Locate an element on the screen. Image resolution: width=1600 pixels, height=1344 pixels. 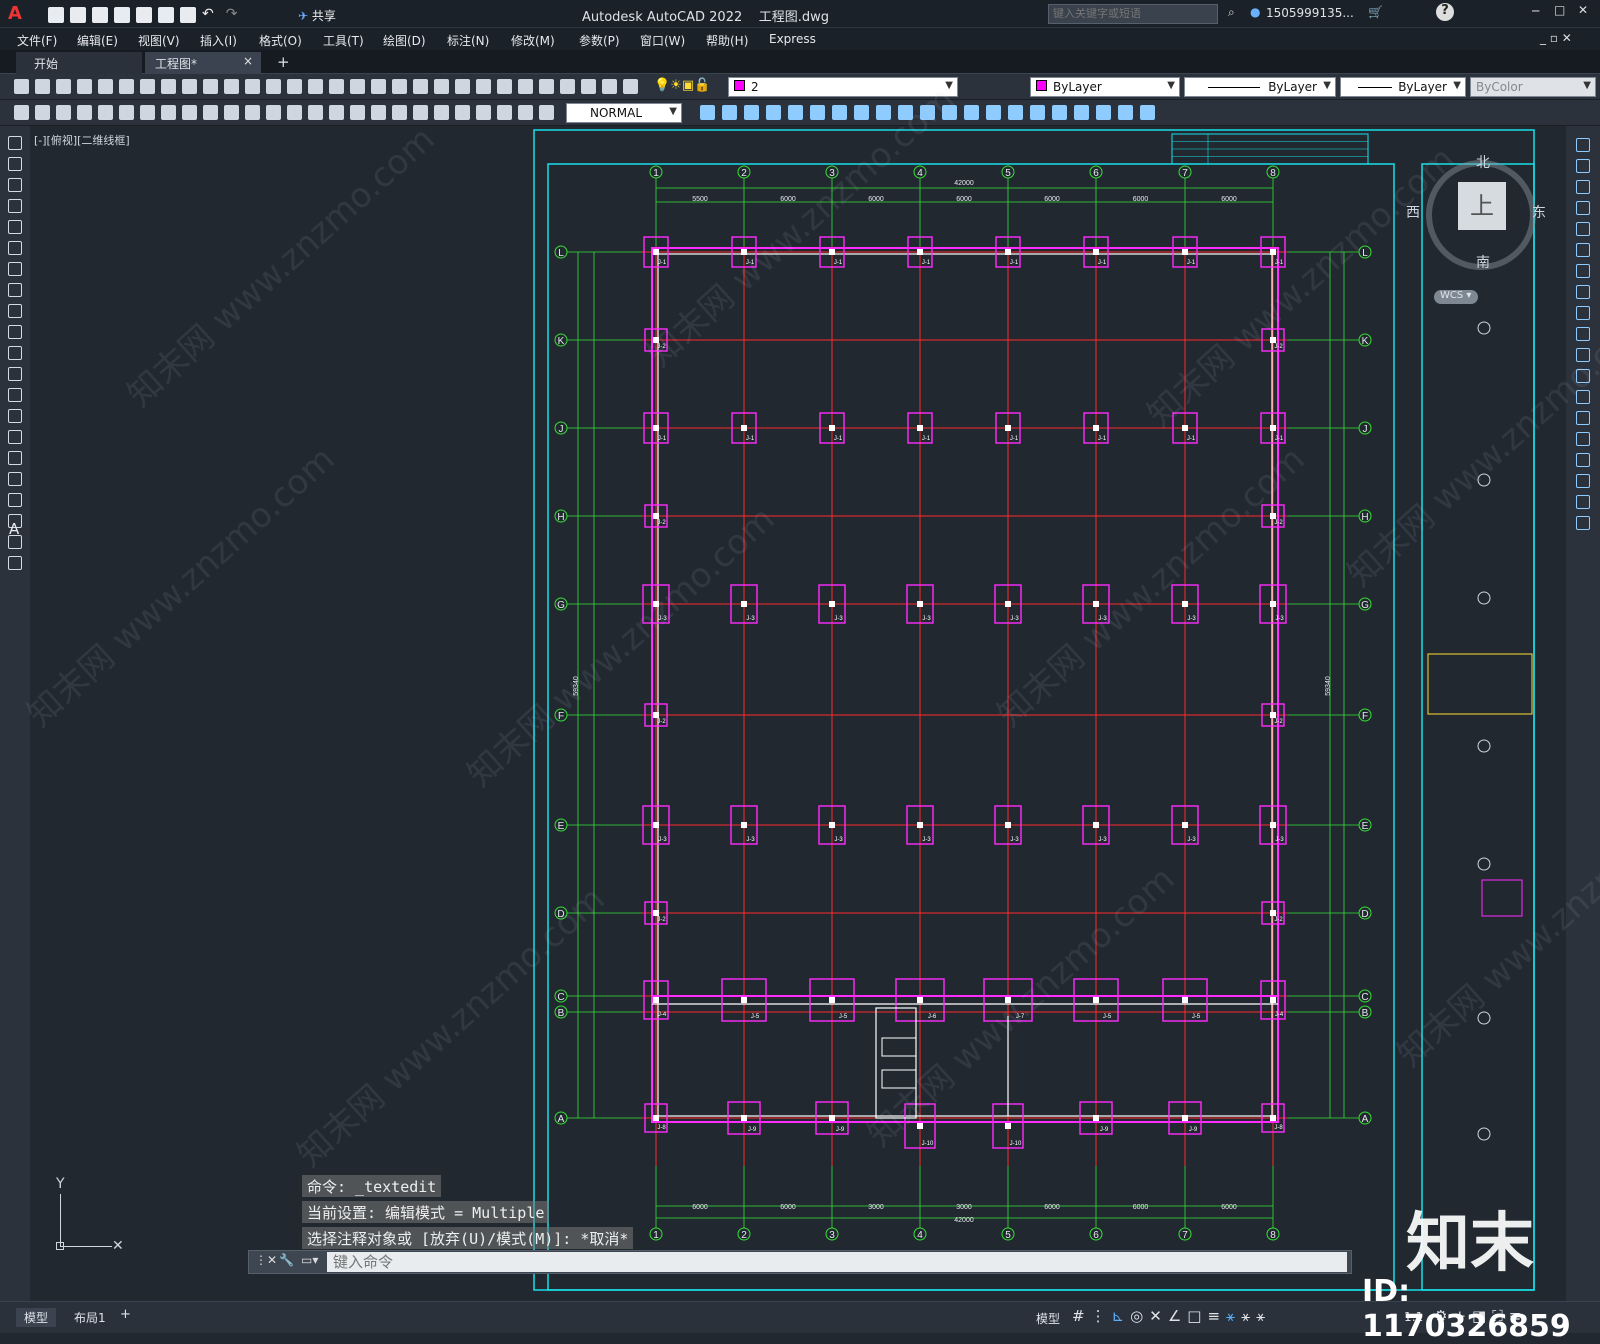
menu-edit: 编辑(E) is located at coordinates (97, 40).